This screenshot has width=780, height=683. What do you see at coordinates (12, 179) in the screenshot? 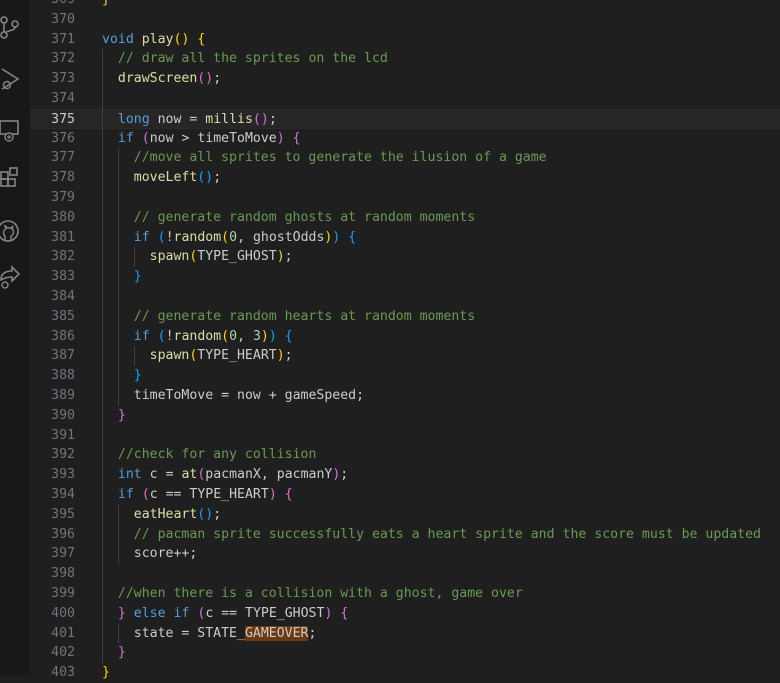
I see `extensions-icon` at bounding box center [12, 179].